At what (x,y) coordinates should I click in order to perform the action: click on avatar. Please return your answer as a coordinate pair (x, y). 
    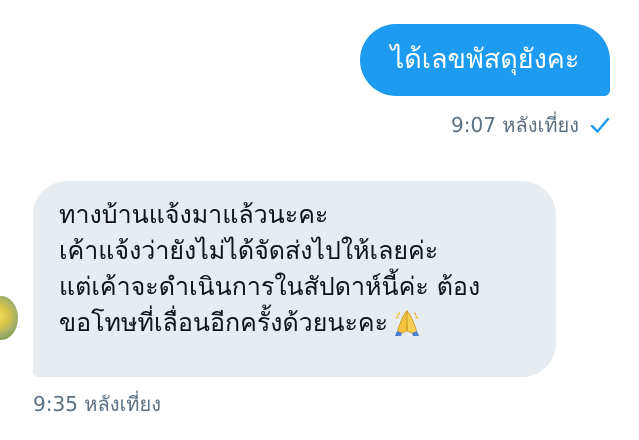
    Looking at the image, I should click on (9, 318).